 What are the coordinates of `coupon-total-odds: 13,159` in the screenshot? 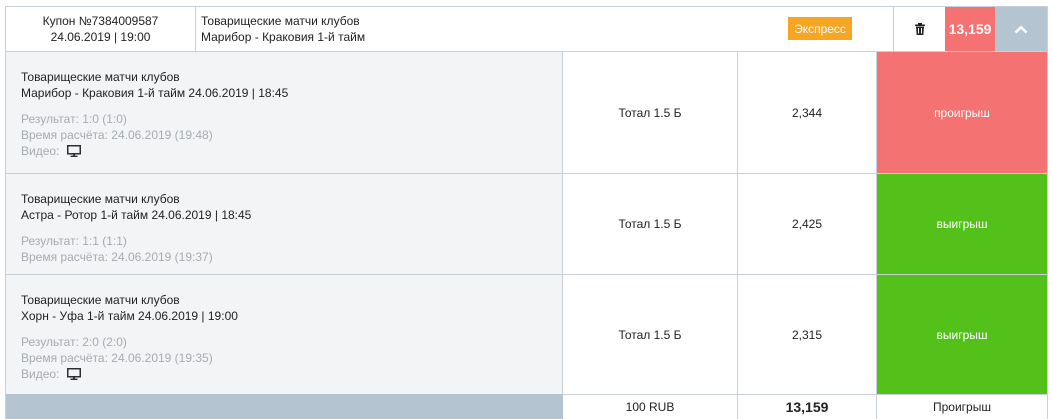 It's located at (970, 29).